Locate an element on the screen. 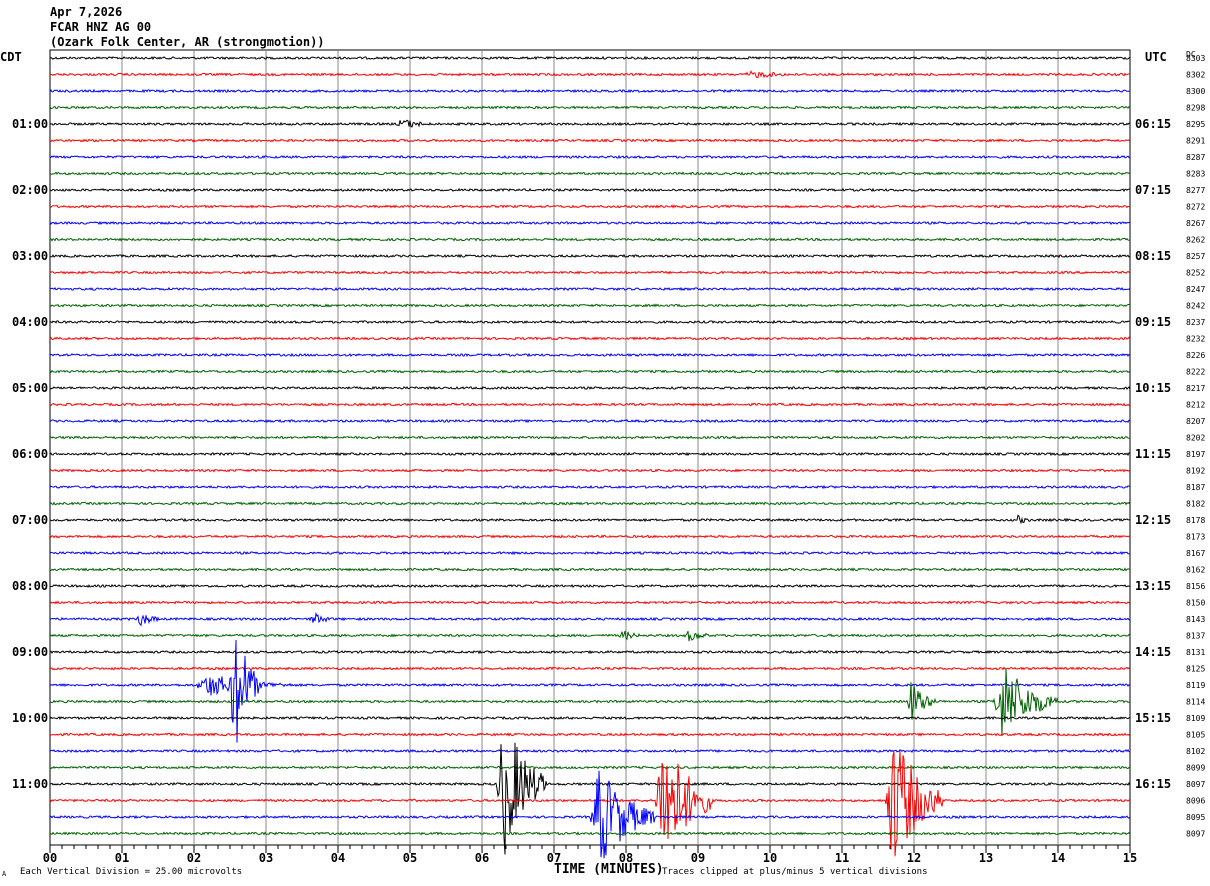  cdt-time-label: 09:00 is located at coordinates (30, 652).